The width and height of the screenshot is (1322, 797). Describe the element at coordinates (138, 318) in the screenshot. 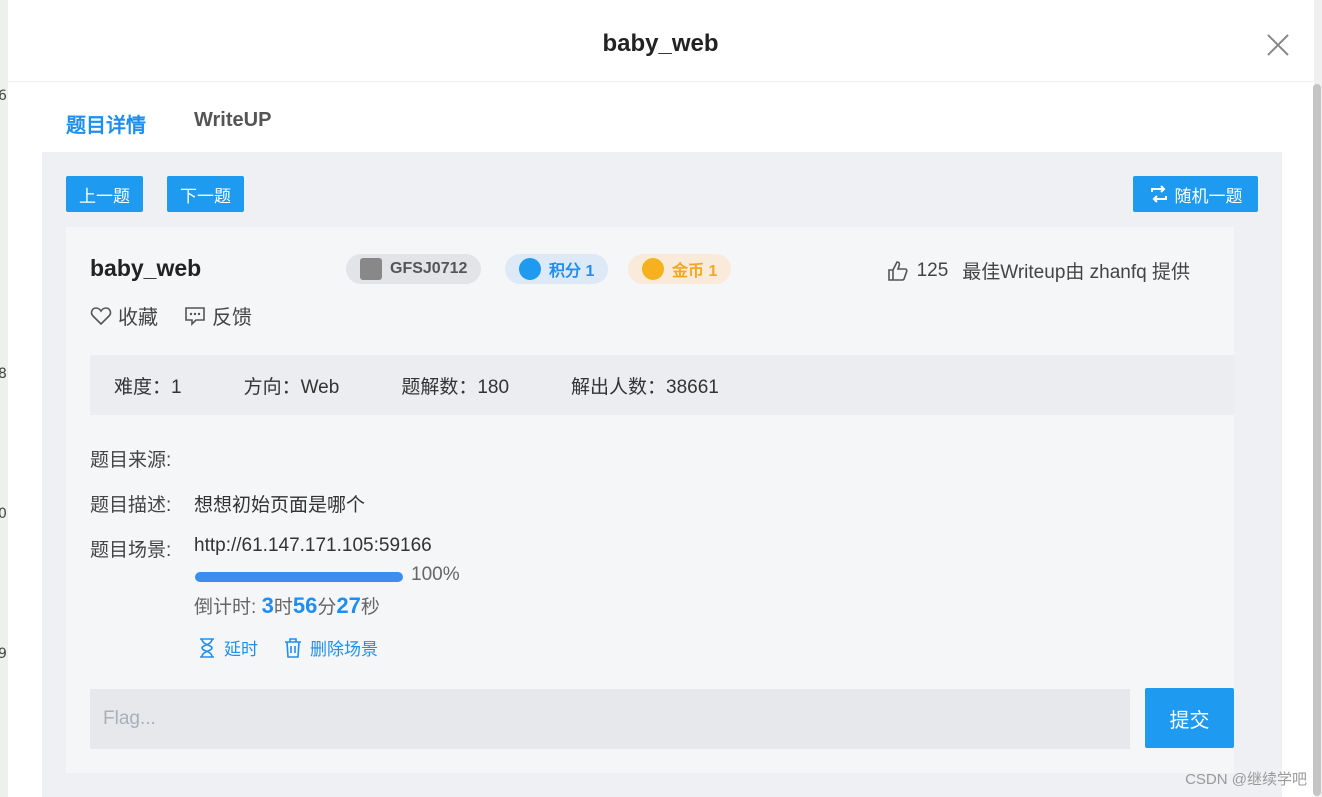

I see `favorite-label: 收藏` at that location.